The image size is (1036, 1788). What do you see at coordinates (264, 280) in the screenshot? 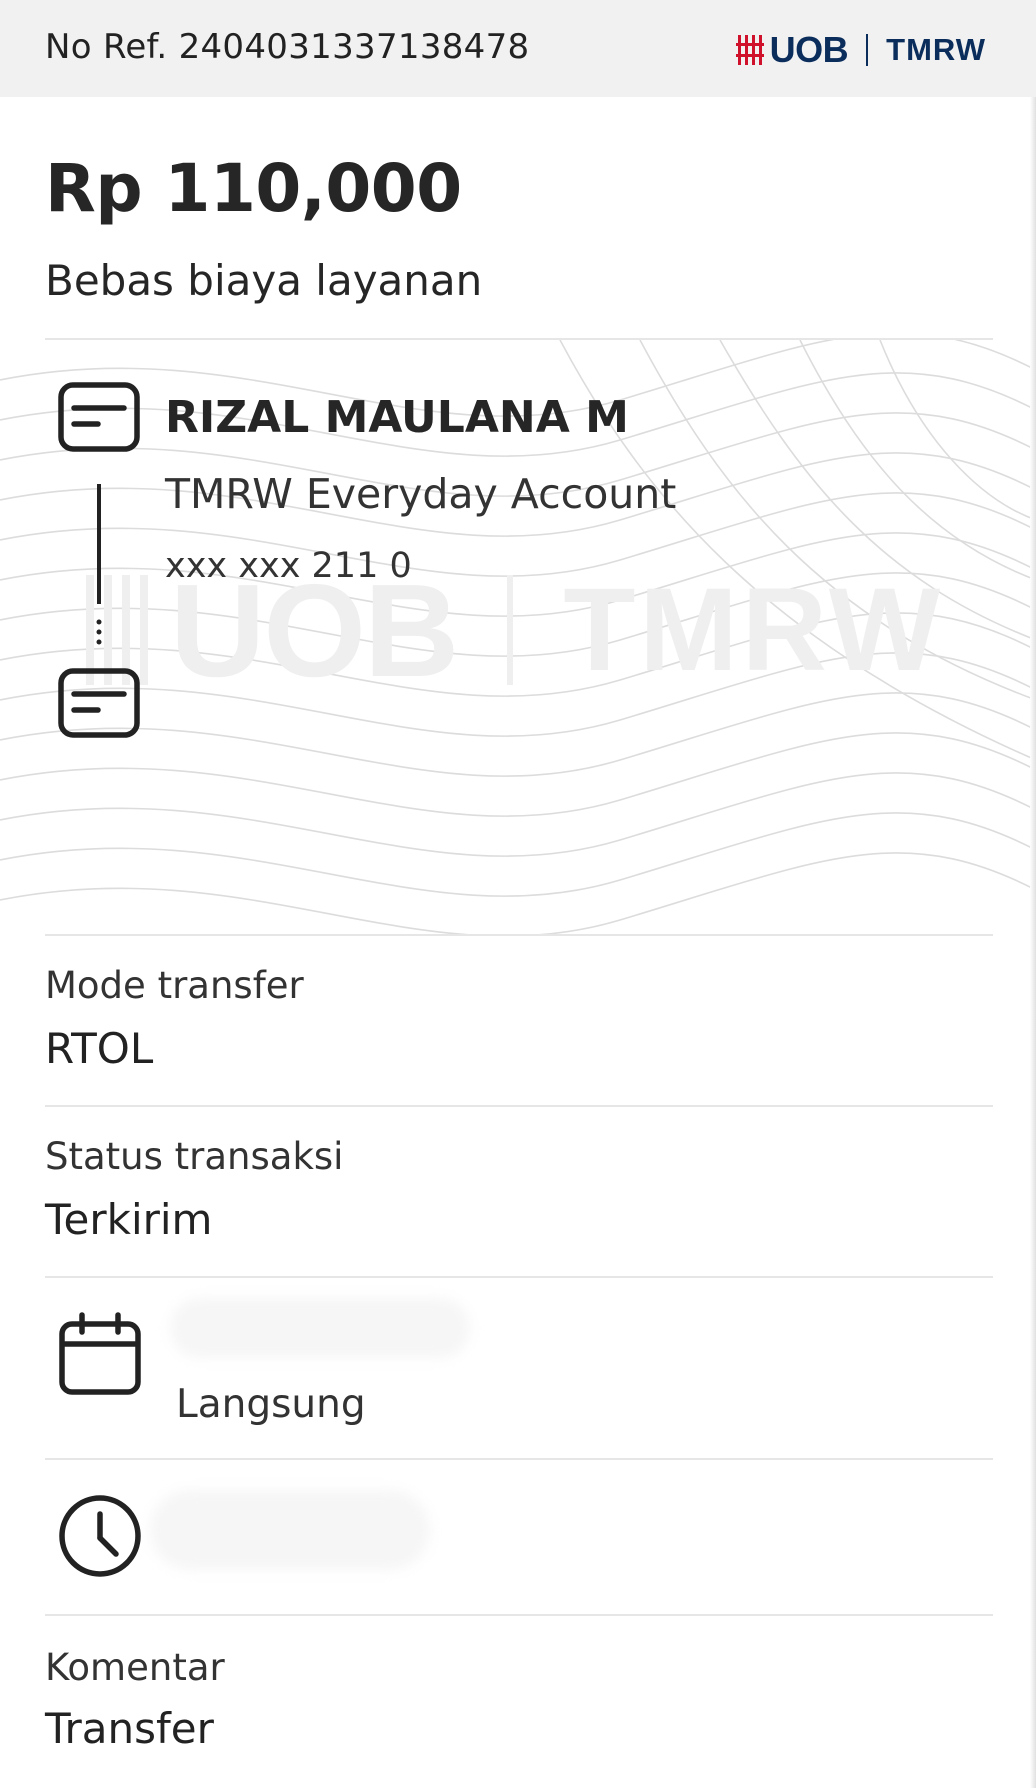
I see `fee-note: Bebas biaya layanan` at bounding box center [264, 280].